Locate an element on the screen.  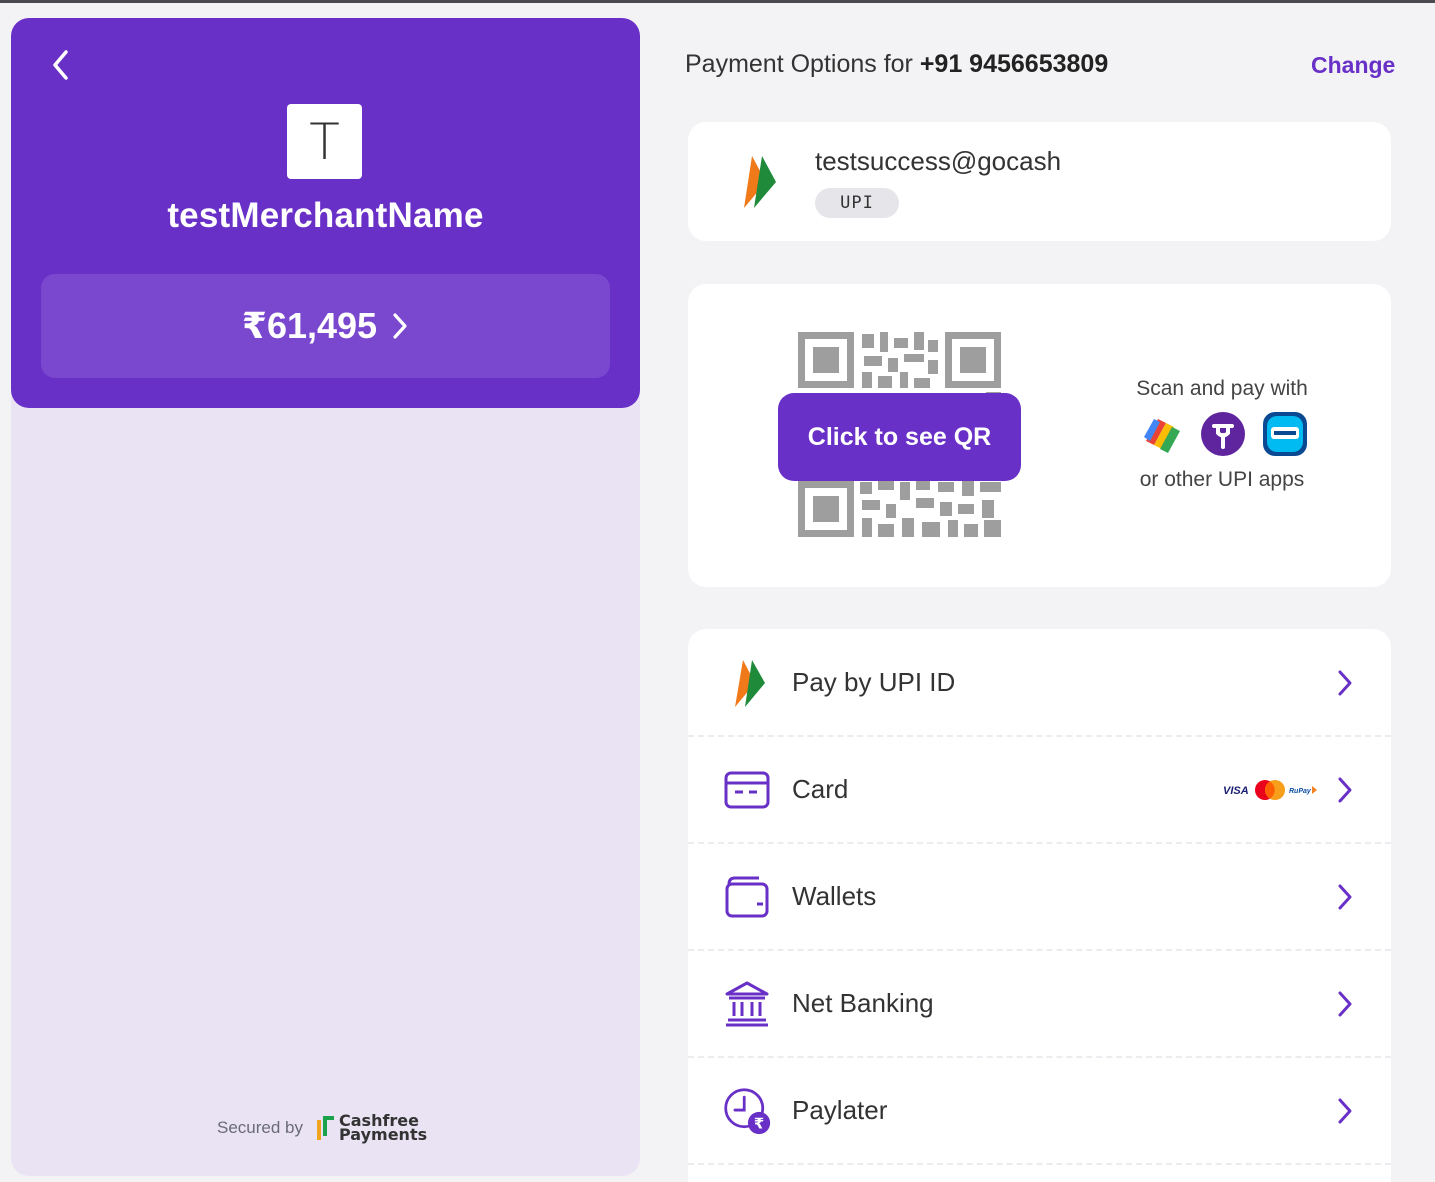
merchant-logo: T is located at coordinates (324, 141).